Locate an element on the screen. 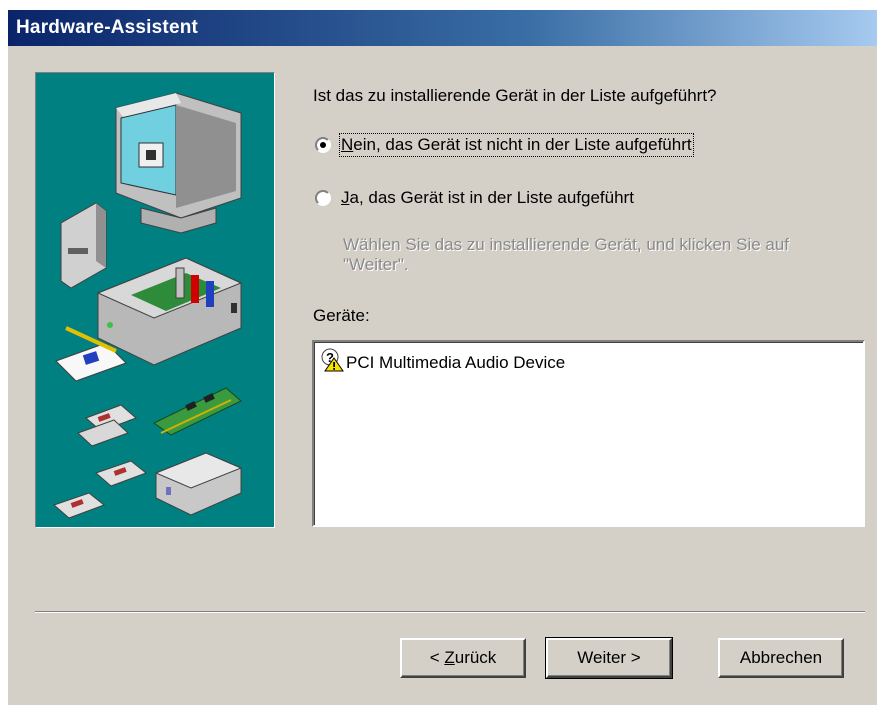 The height and width of the screenshot is (705, 877). cancel-button: Abbrechen is located at coordinates (781, 658).